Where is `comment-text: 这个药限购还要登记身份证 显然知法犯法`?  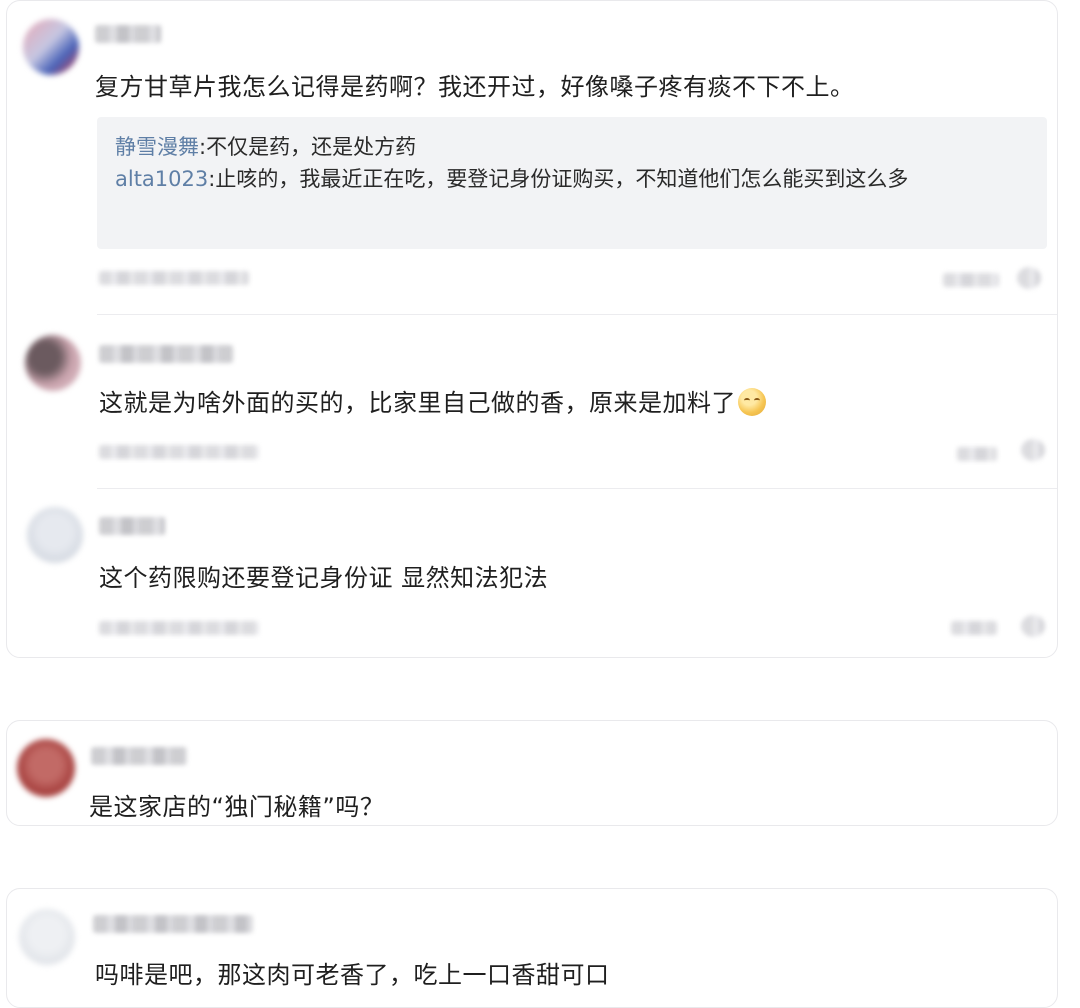 comment-text: 这个药限购还要登记身份证 显然知法犯法 is located at coordinates (324, 578).